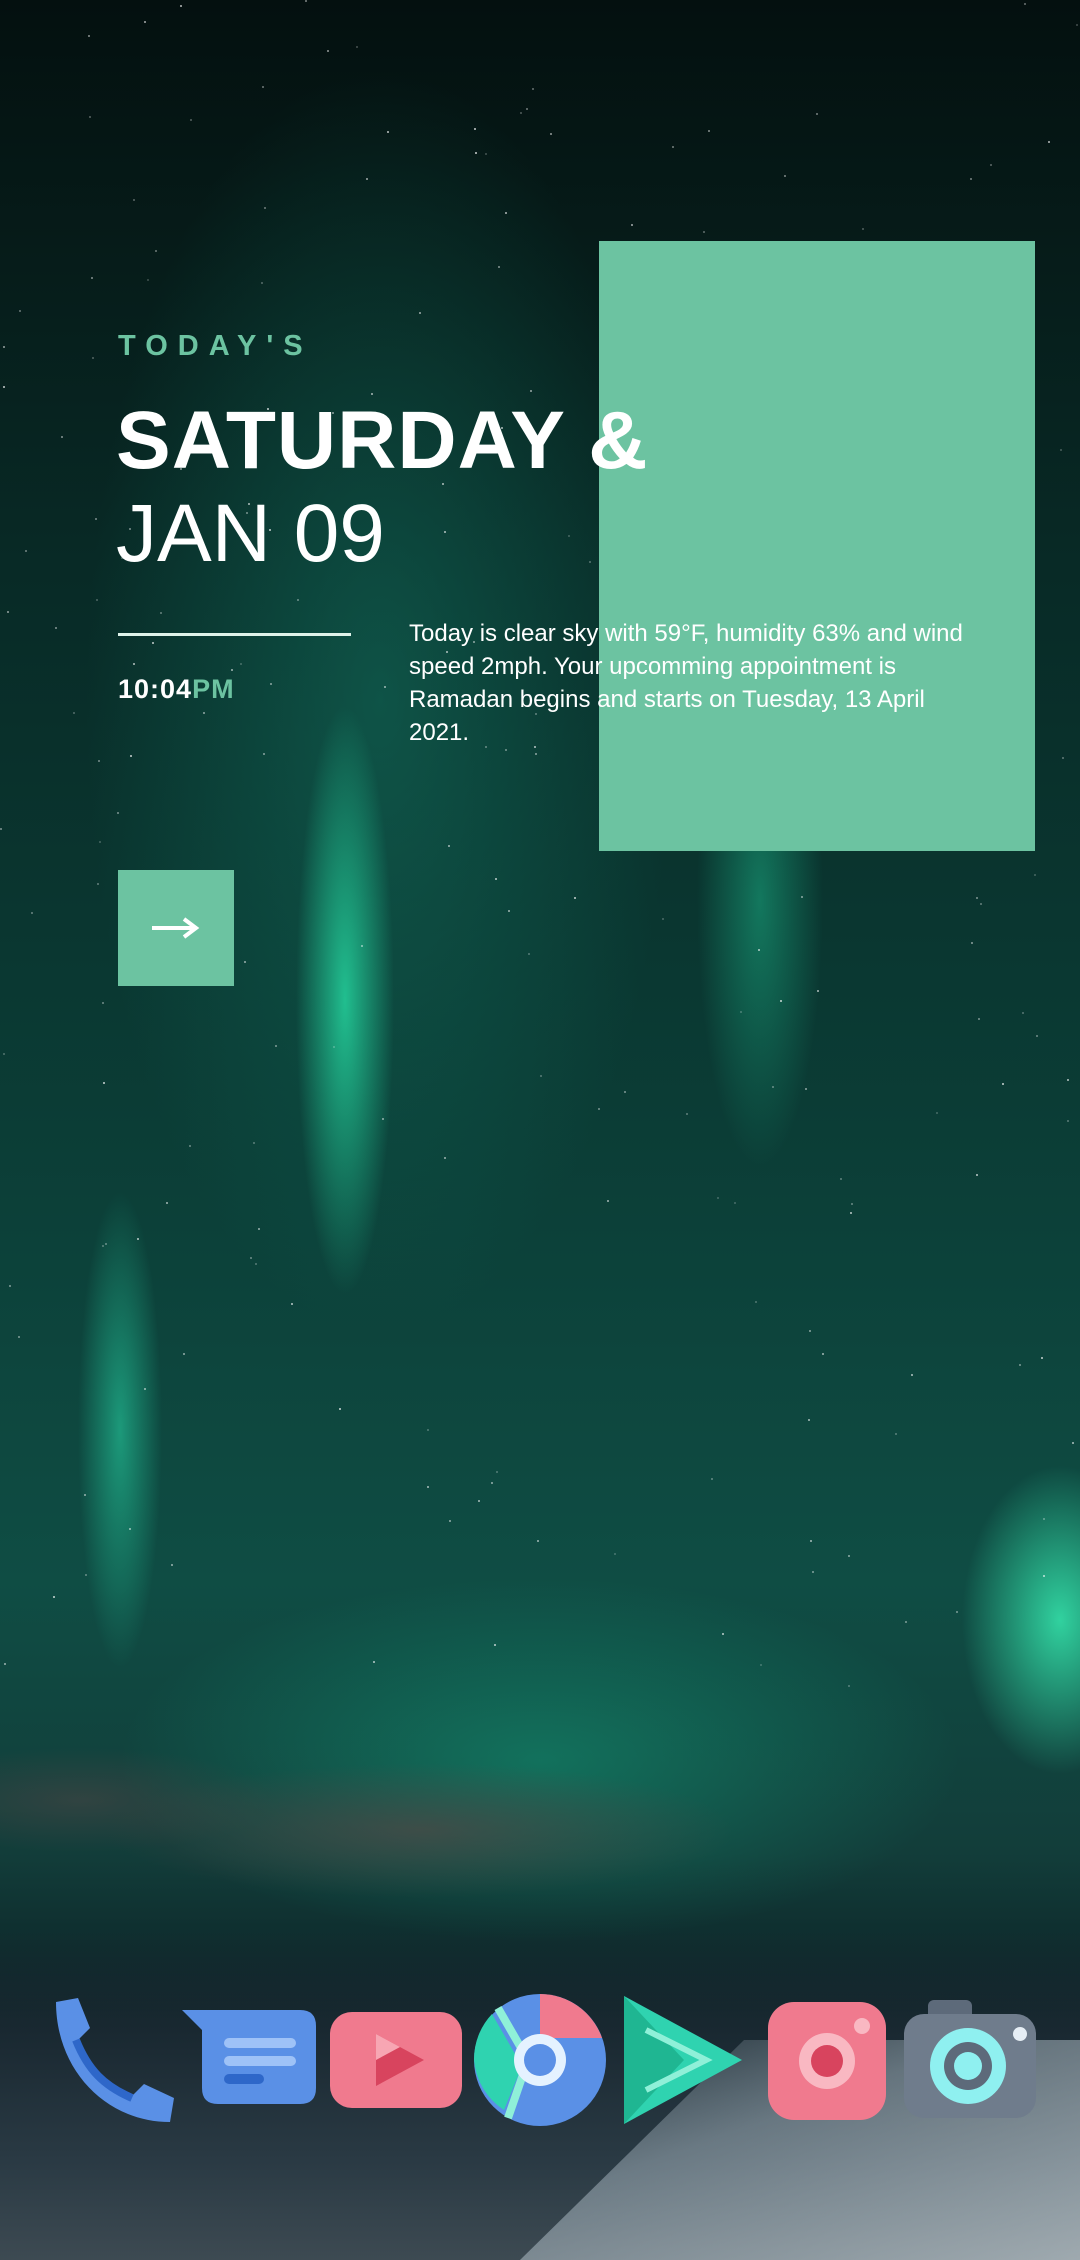  Describe the element at coordinates (540, 2060) in the screenshot. I see `chrome-icon` at that location.